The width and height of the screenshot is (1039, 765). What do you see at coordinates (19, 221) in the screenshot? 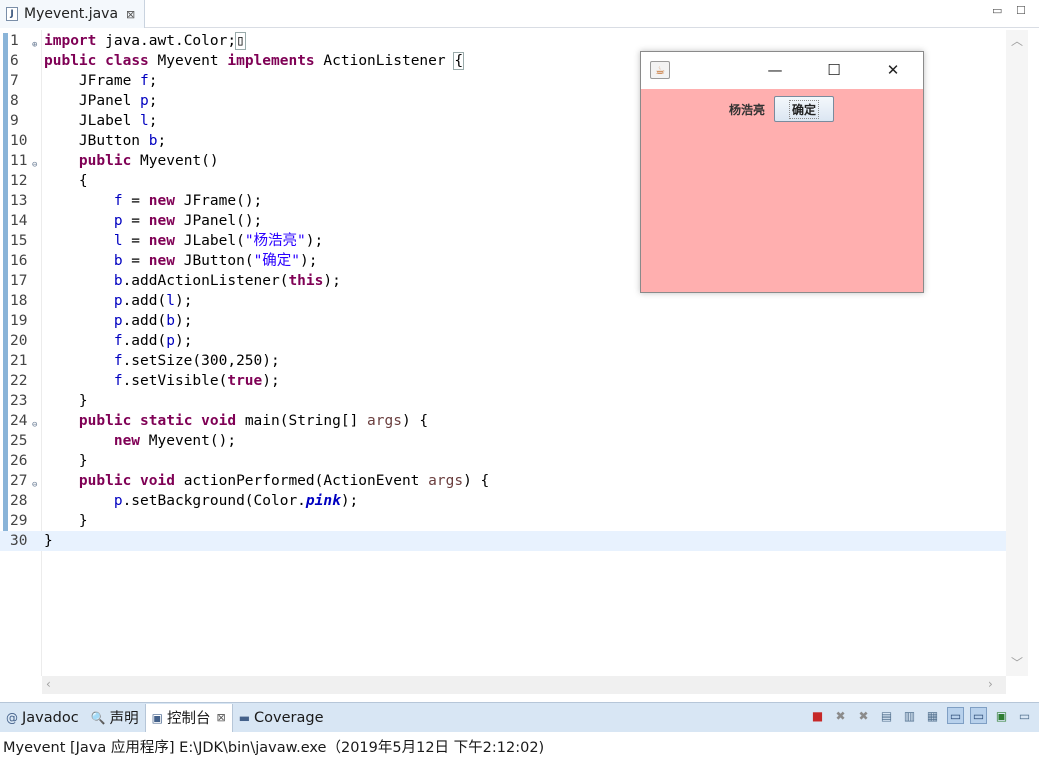
I see `line-number: 14` at bounding box center [19, 221].